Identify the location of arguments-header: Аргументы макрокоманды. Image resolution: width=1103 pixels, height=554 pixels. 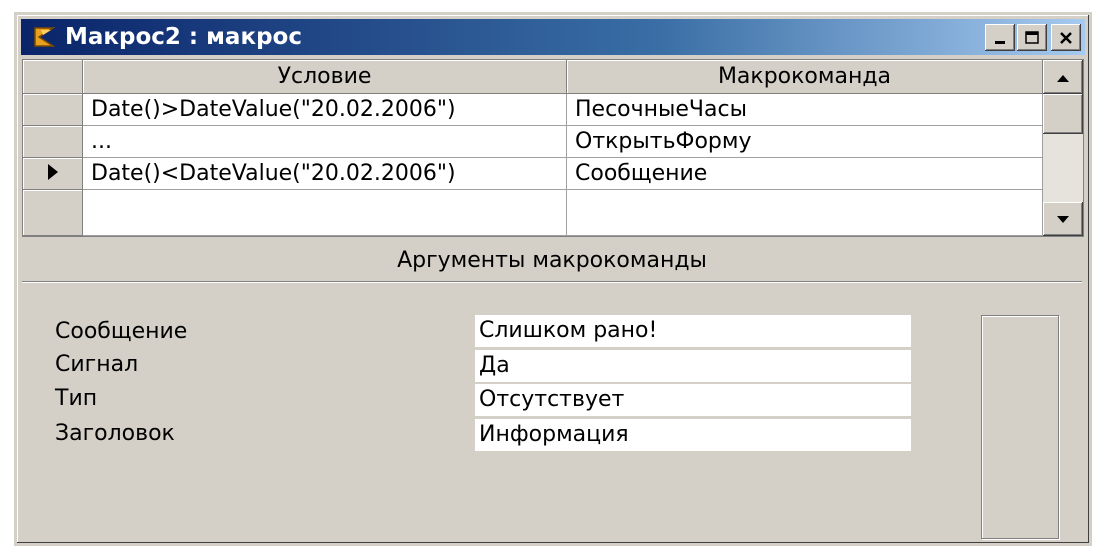
(552, 261).